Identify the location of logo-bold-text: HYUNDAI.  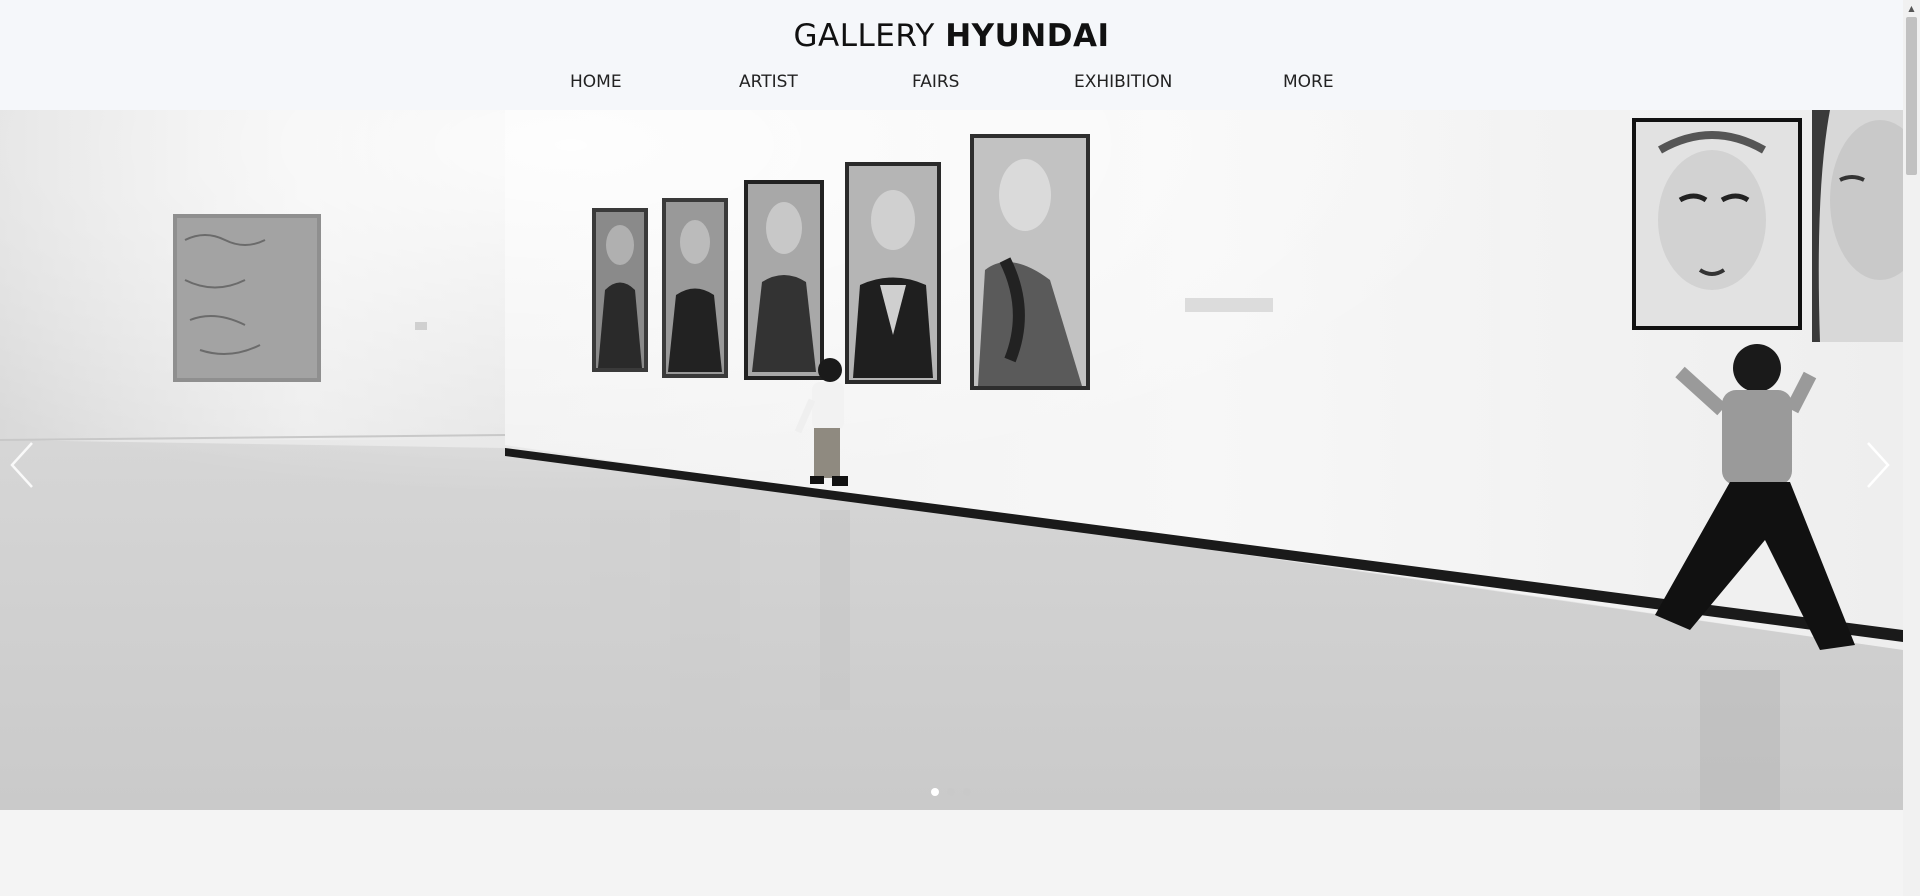
(1027, 36).